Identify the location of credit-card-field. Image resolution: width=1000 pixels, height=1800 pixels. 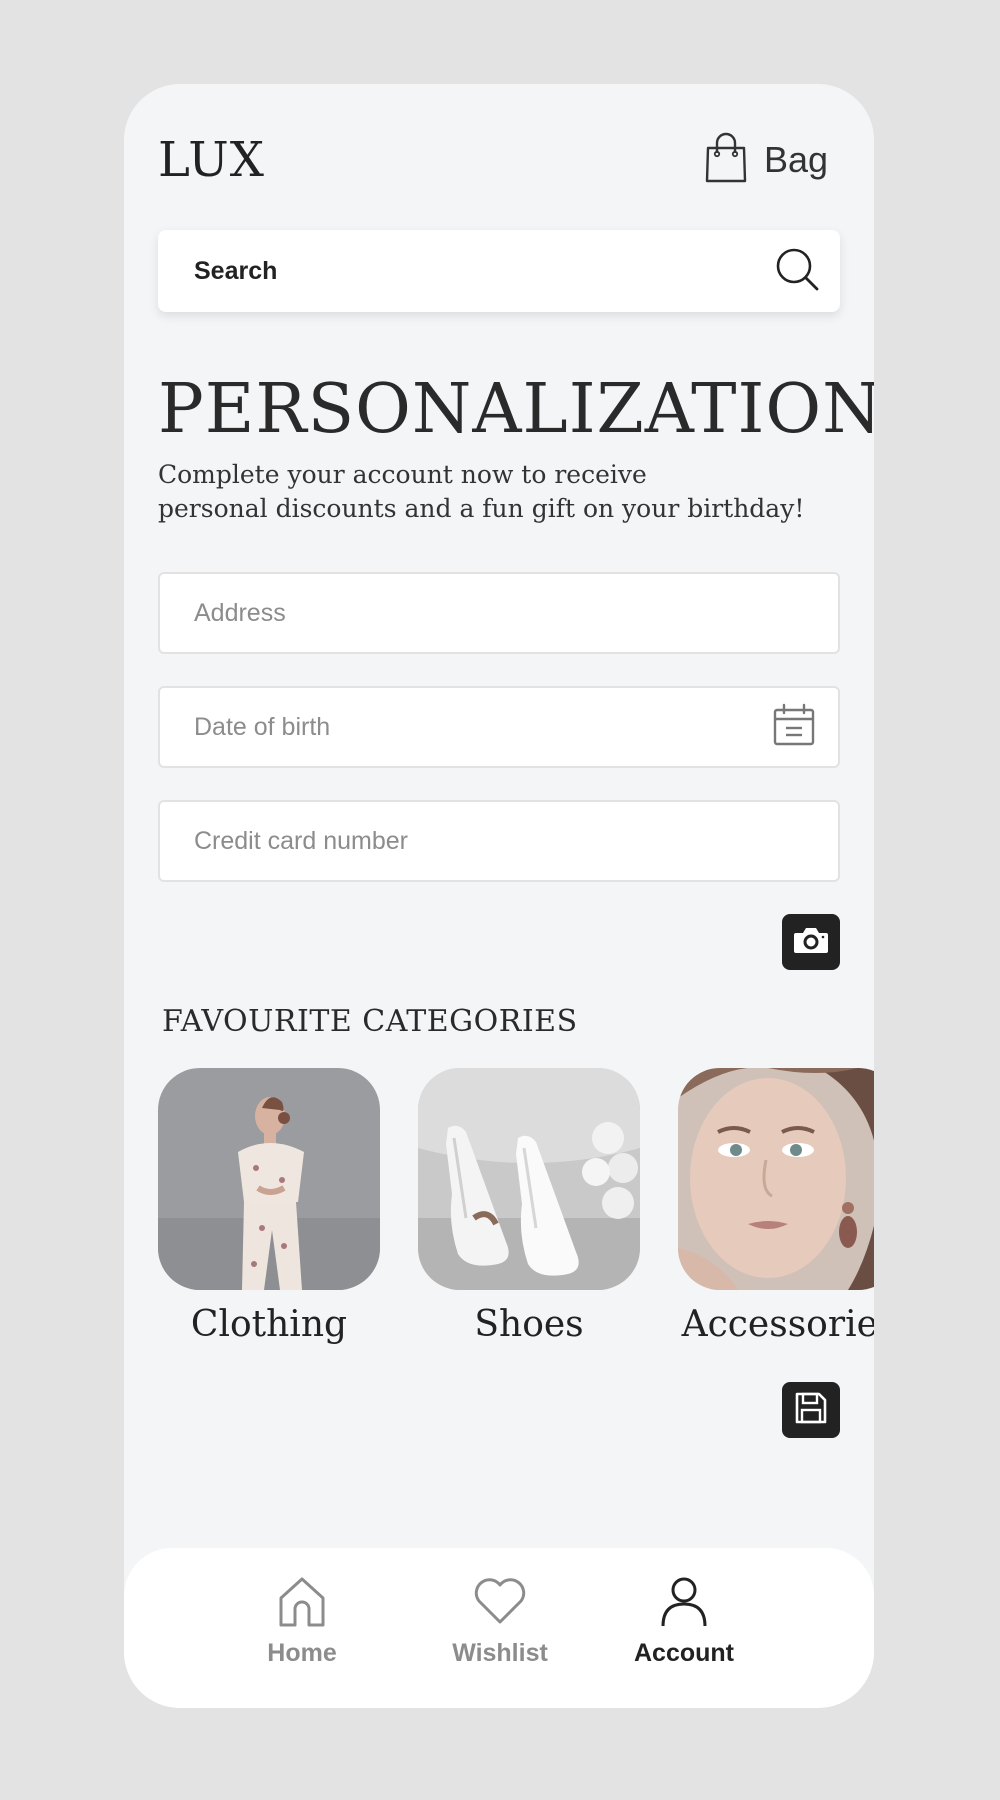
(474, 841).